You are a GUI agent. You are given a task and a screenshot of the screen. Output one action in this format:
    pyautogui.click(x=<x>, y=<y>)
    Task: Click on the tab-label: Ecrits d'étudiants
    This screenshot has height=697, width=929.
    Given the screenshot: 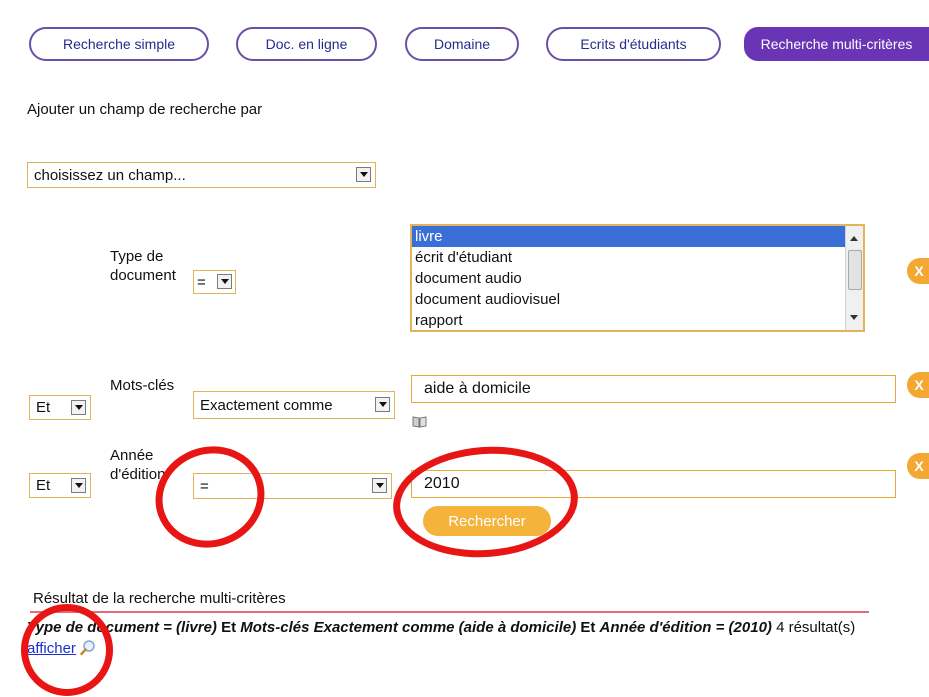 What is the action you would take?
    pyautogui.click(x=633, y=44)
    